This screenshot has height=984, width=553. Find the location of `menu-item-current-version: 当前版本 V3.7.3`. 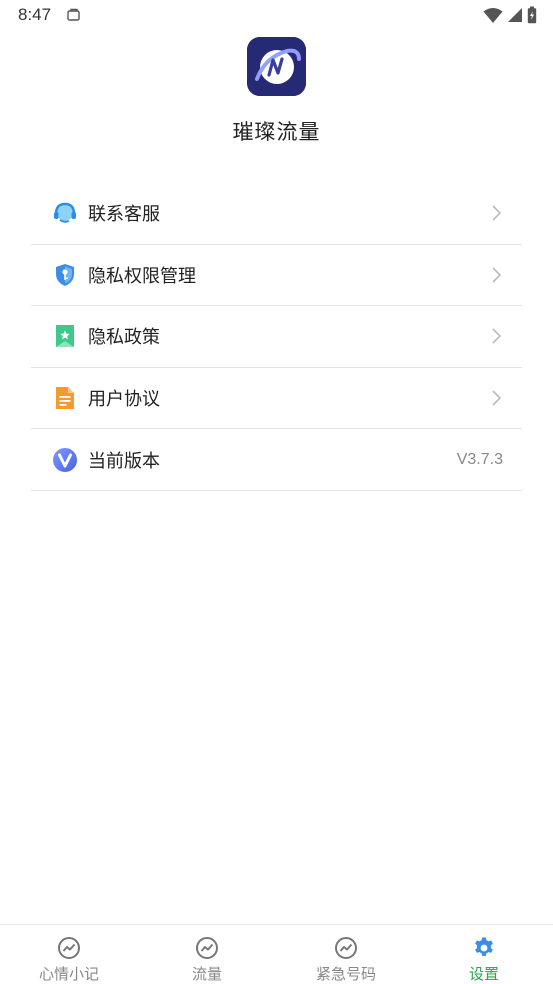

menu-item-current-version: 当前版本 V3.7.3 is located at coordinates (276, 460).